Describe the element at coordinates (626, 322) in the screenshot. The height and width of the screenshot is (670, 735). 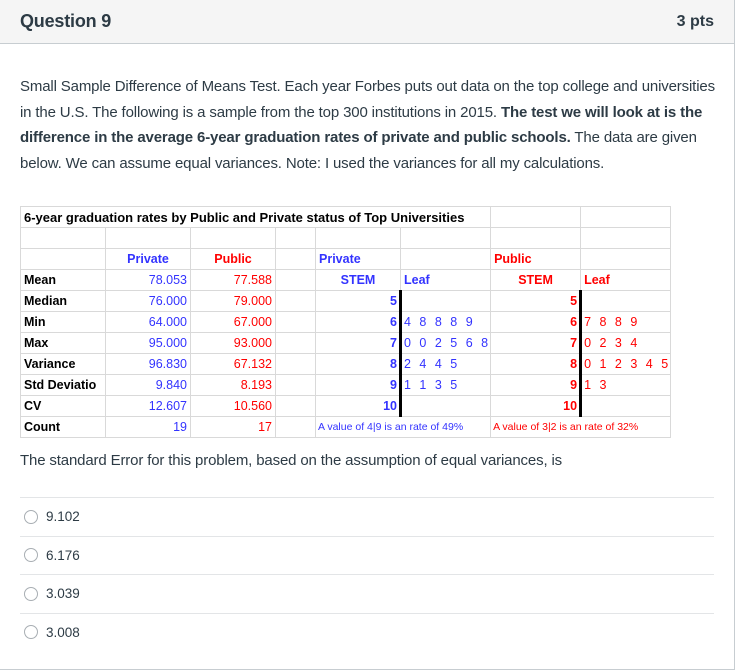
I see `leaf-public: 7 8 8 9` at that location.